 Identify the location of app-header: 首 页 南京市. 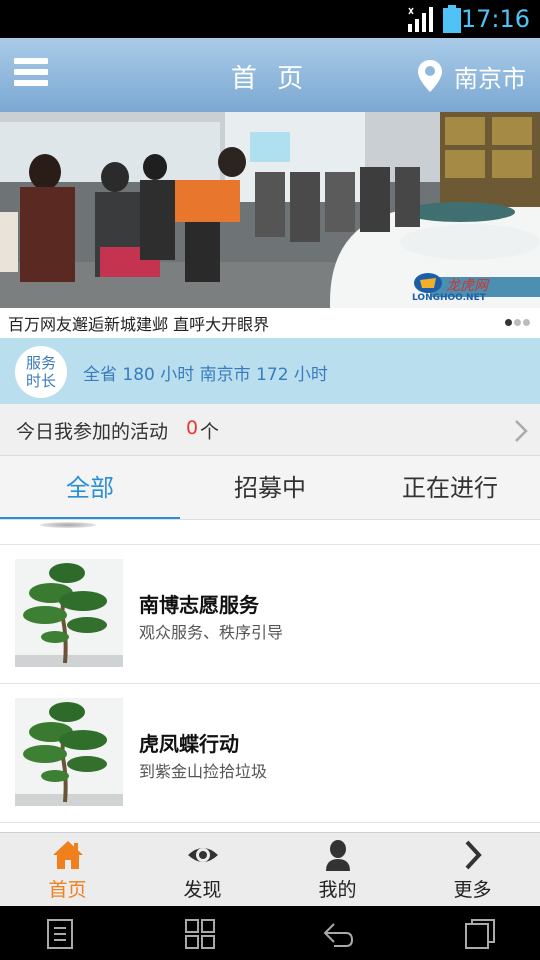
(270, 75).